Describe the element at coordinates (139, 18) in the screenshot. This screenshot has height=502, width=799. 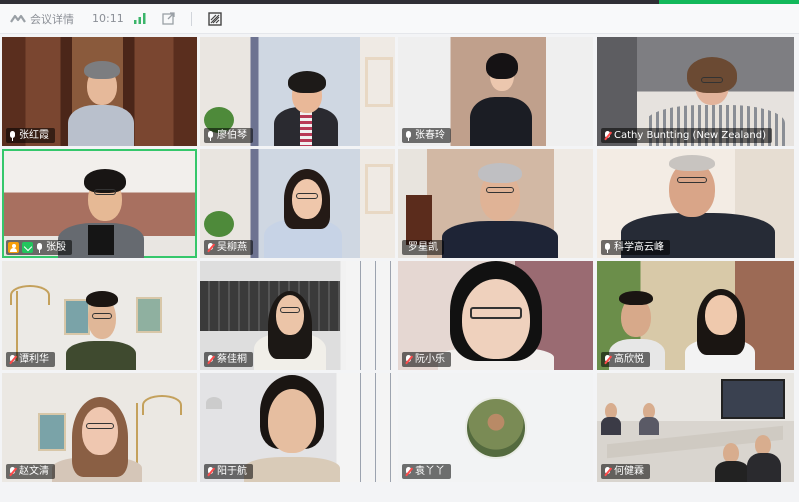
I see `signal-icon` at that location.